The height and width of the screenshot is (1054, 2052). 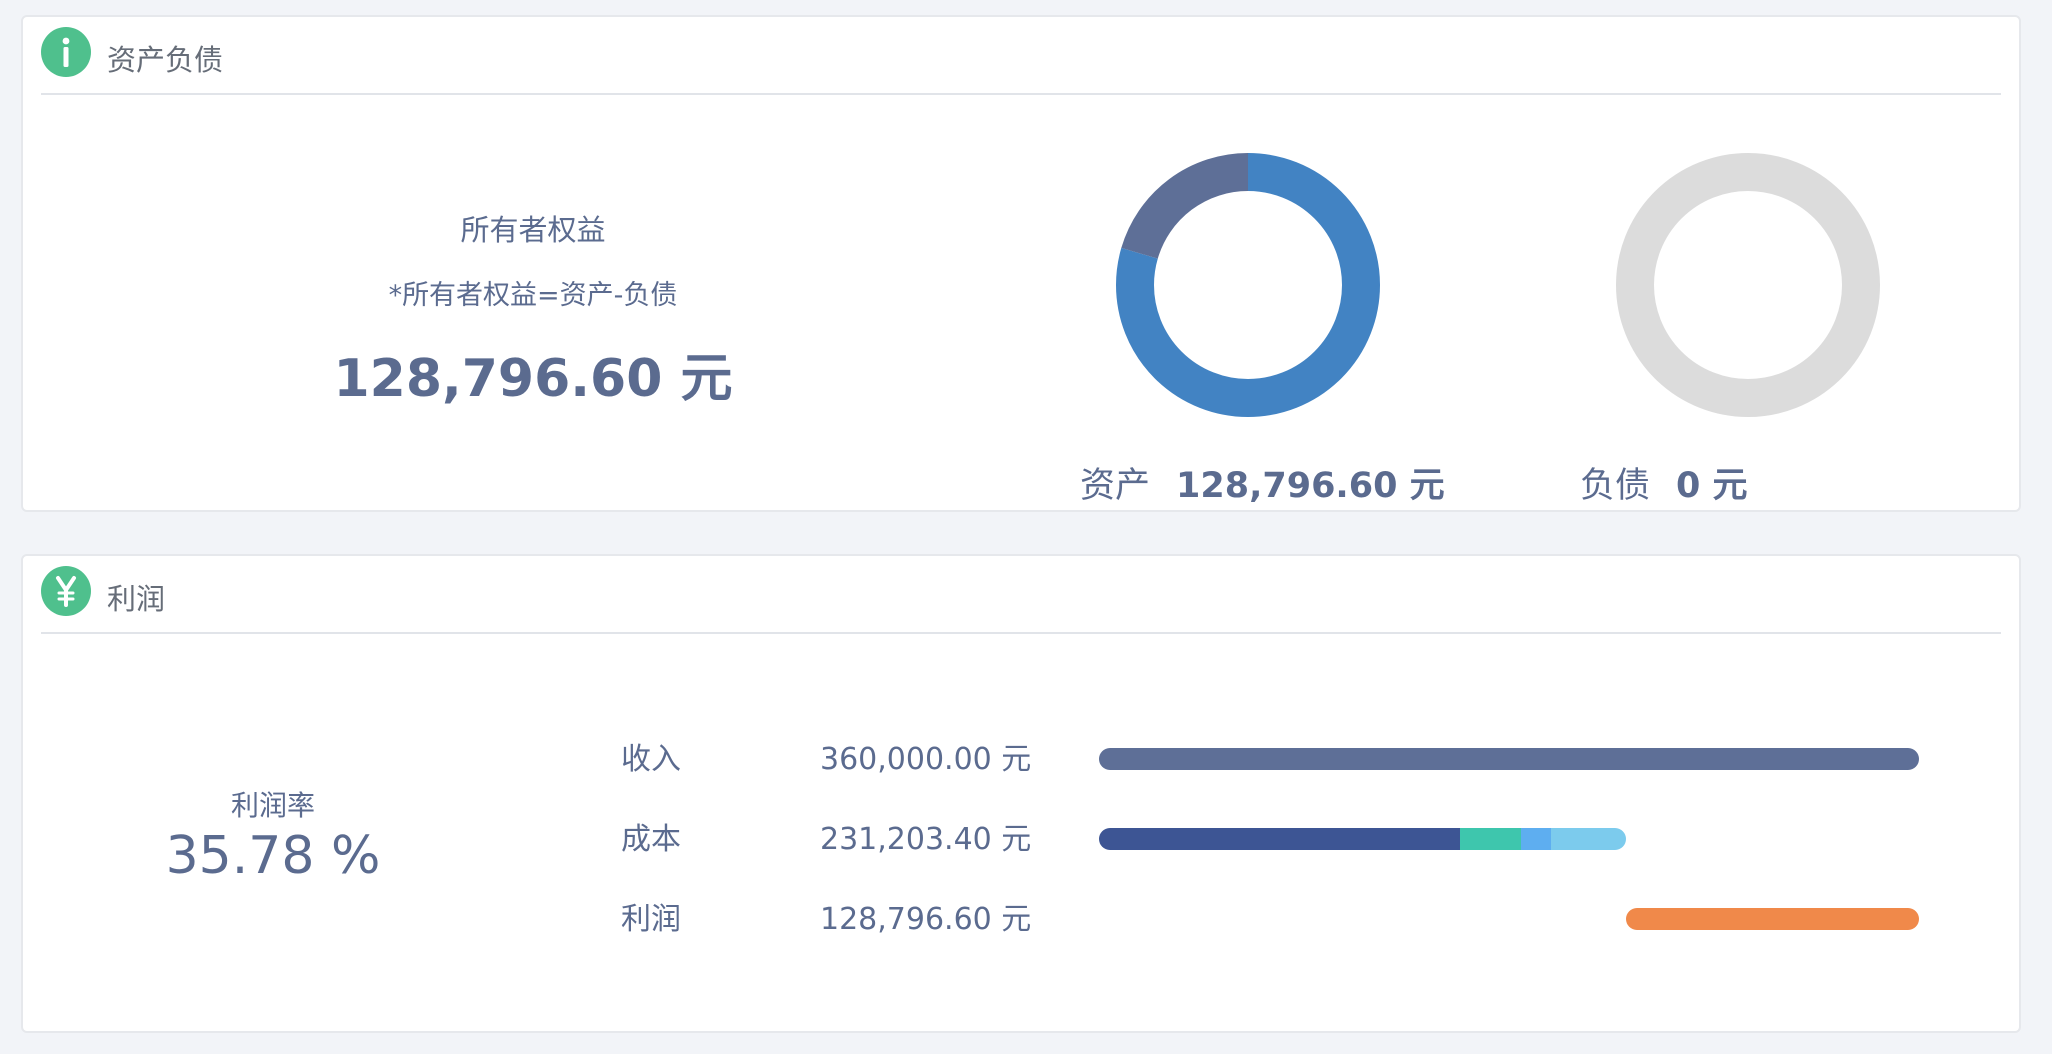 I want to click on equity-block: 所有者权益 *所有者权益=资产-负债 128,796.60 元, so click(x=533, y=309).